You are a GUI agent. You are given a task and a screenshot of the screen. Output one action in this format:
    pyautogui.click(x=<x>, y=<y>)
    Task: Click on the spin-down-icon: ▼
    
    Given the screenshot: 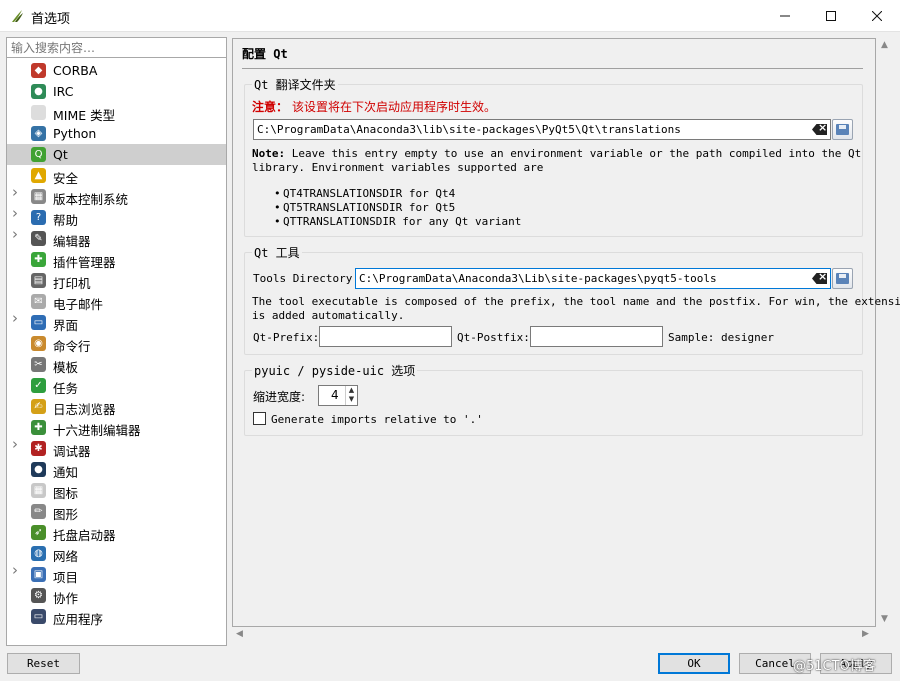 What is the action you would take?
    pyautogui.click(x=351, y=399)
    